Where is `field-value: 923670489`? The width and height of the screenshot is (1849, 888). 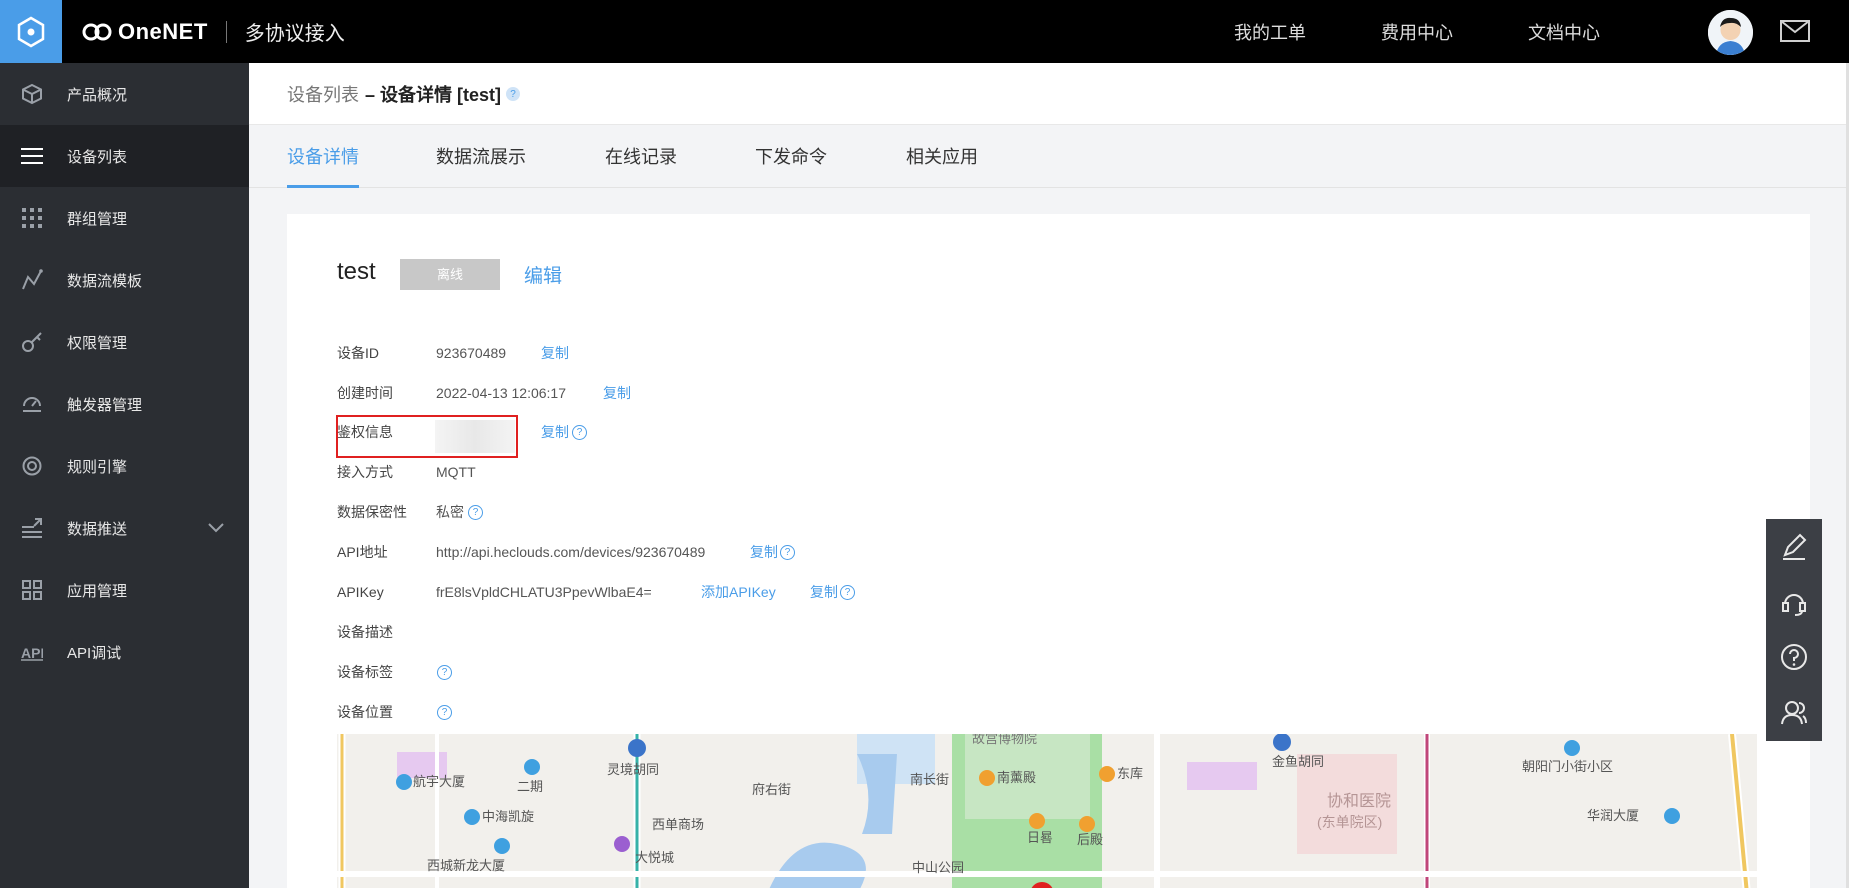 field-value: 923670489 is located at coordinates (471, 353).